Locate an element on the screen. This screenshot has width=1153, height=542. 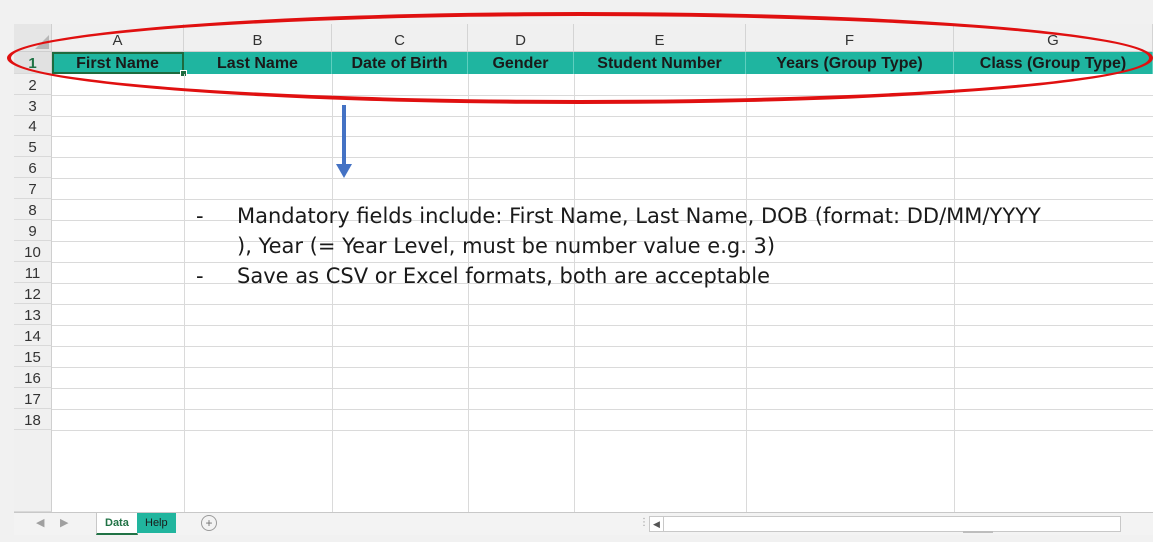
column-header-d: D is located at coordinates (521, 38).